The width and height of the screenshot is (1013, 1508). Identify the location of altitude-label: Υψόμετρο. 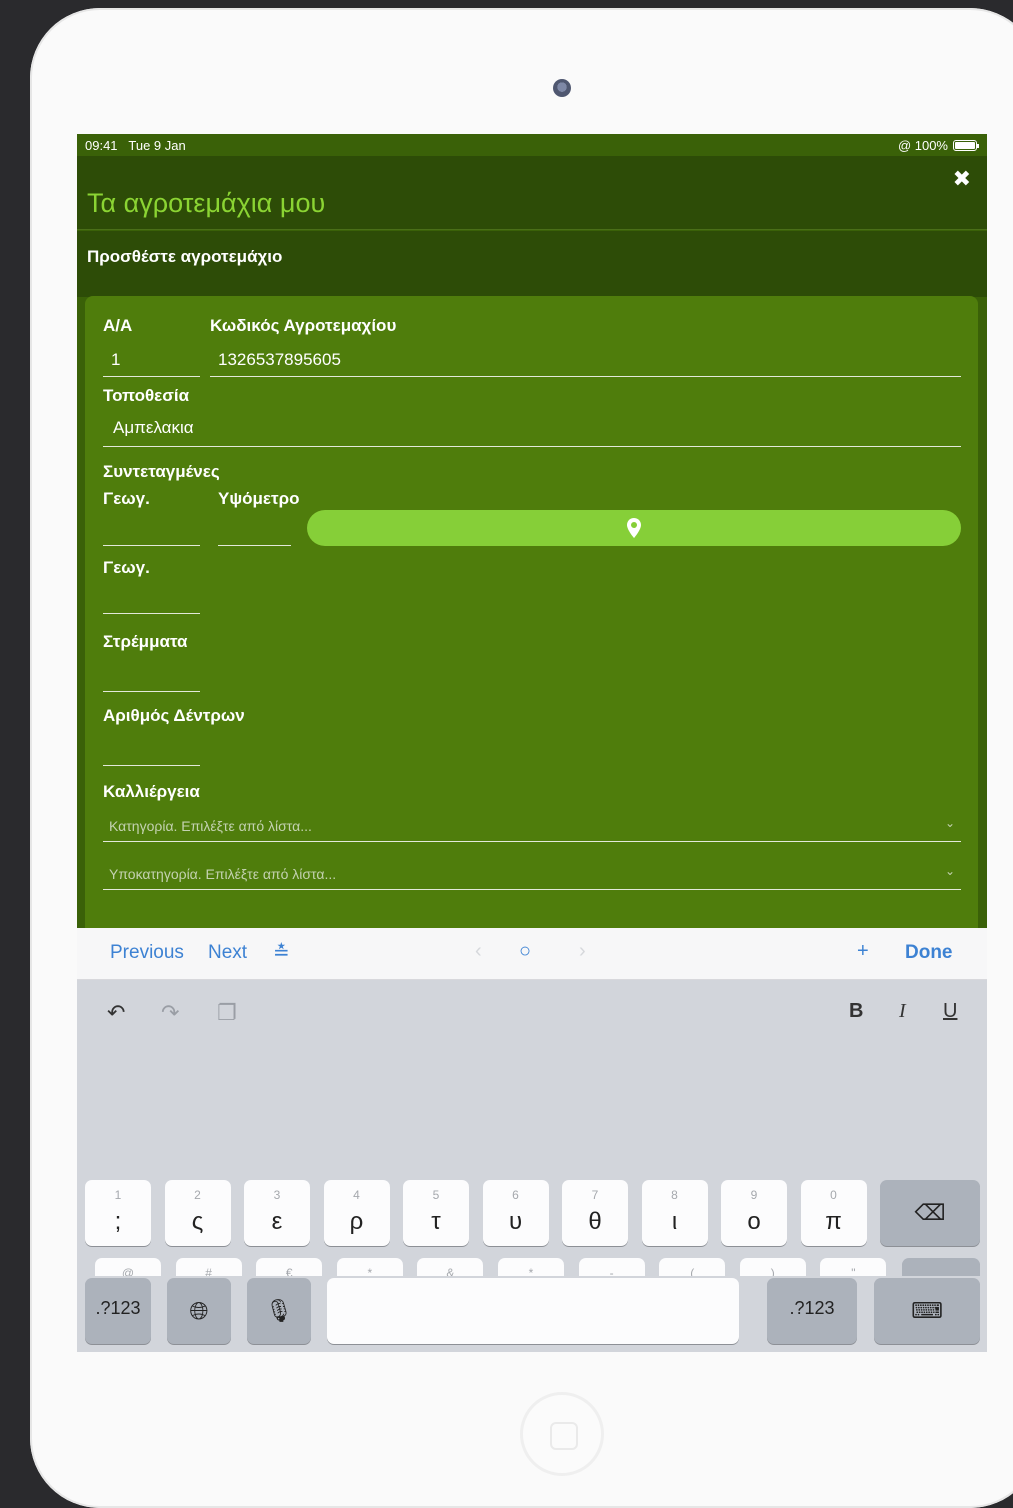
(259, 498).